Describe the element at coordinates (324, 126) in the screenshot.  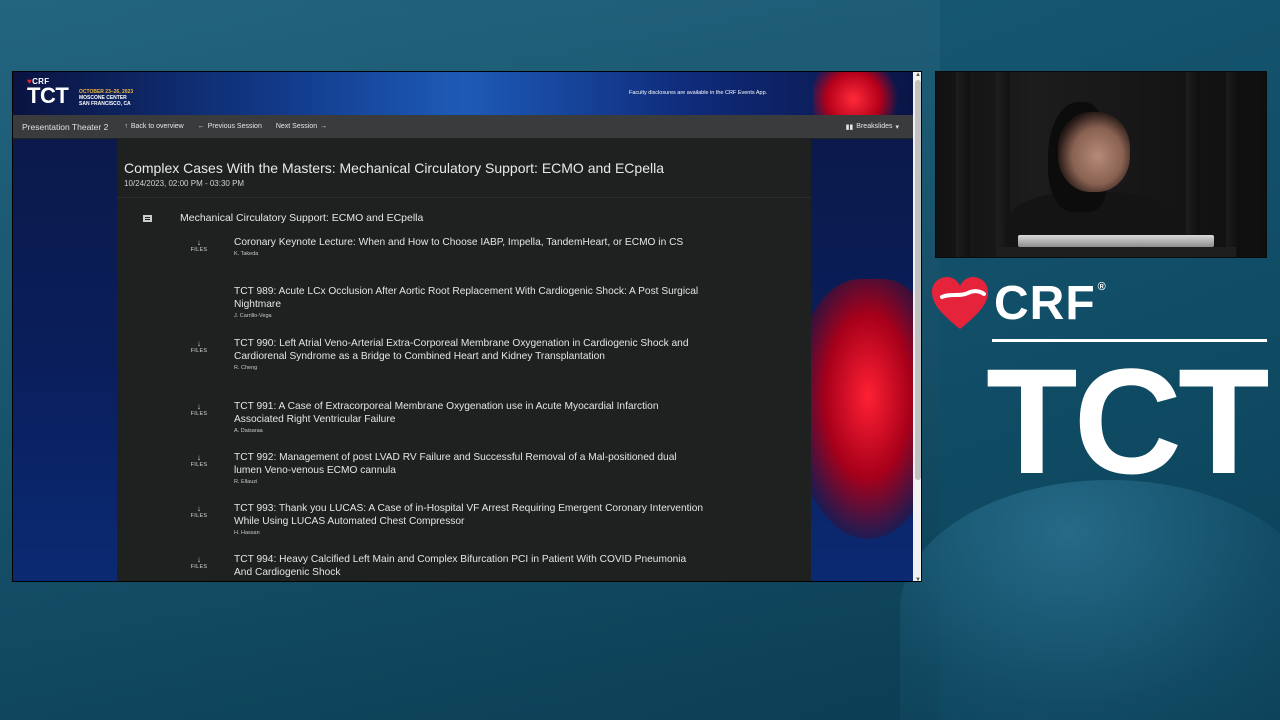
I see `arrow-right-icon: →` at that location.